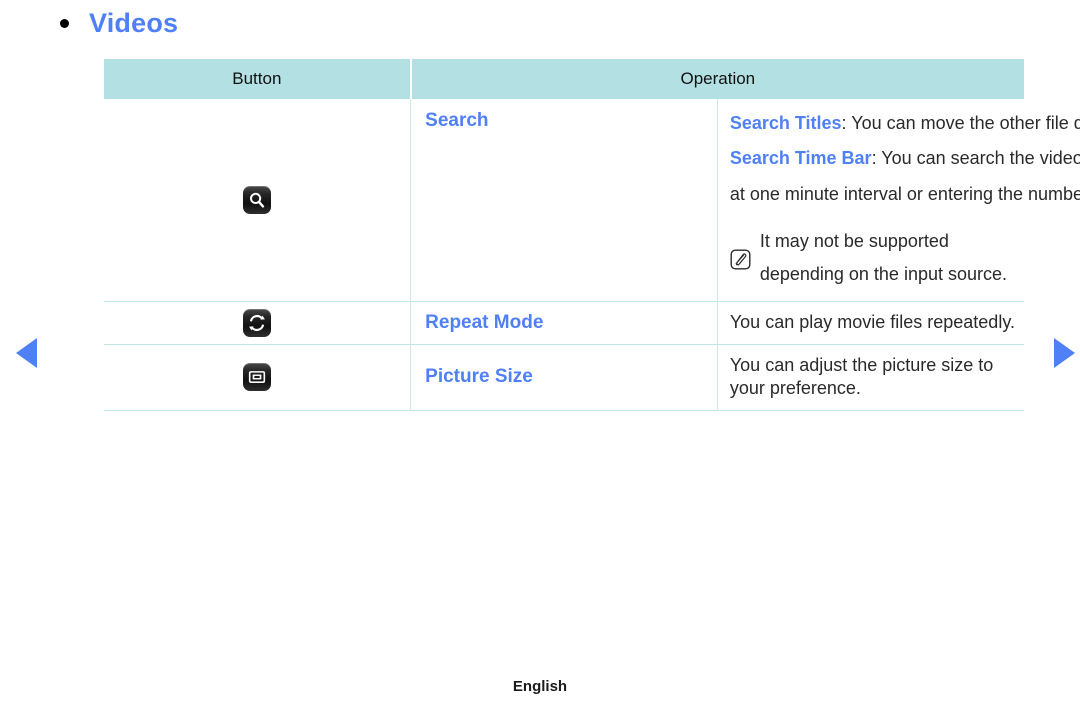 The image size is (1080, 705). I want to click on table-bottom-border, so click(564, 410).